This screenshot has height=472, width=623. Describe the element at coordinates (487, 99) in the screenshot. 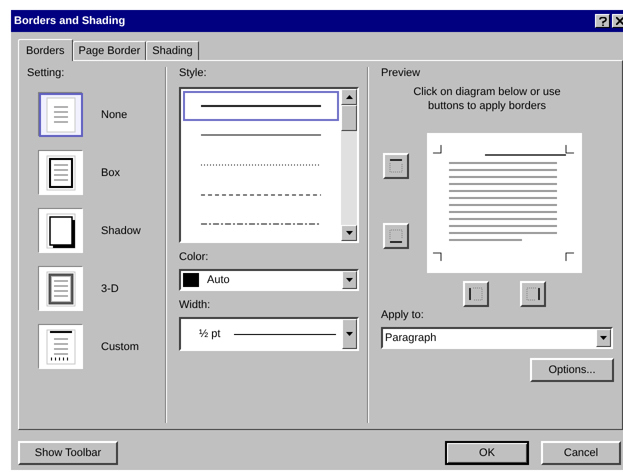

I see `preview-instructions: Click on diagram below or use buttons to apply borders` at that location.